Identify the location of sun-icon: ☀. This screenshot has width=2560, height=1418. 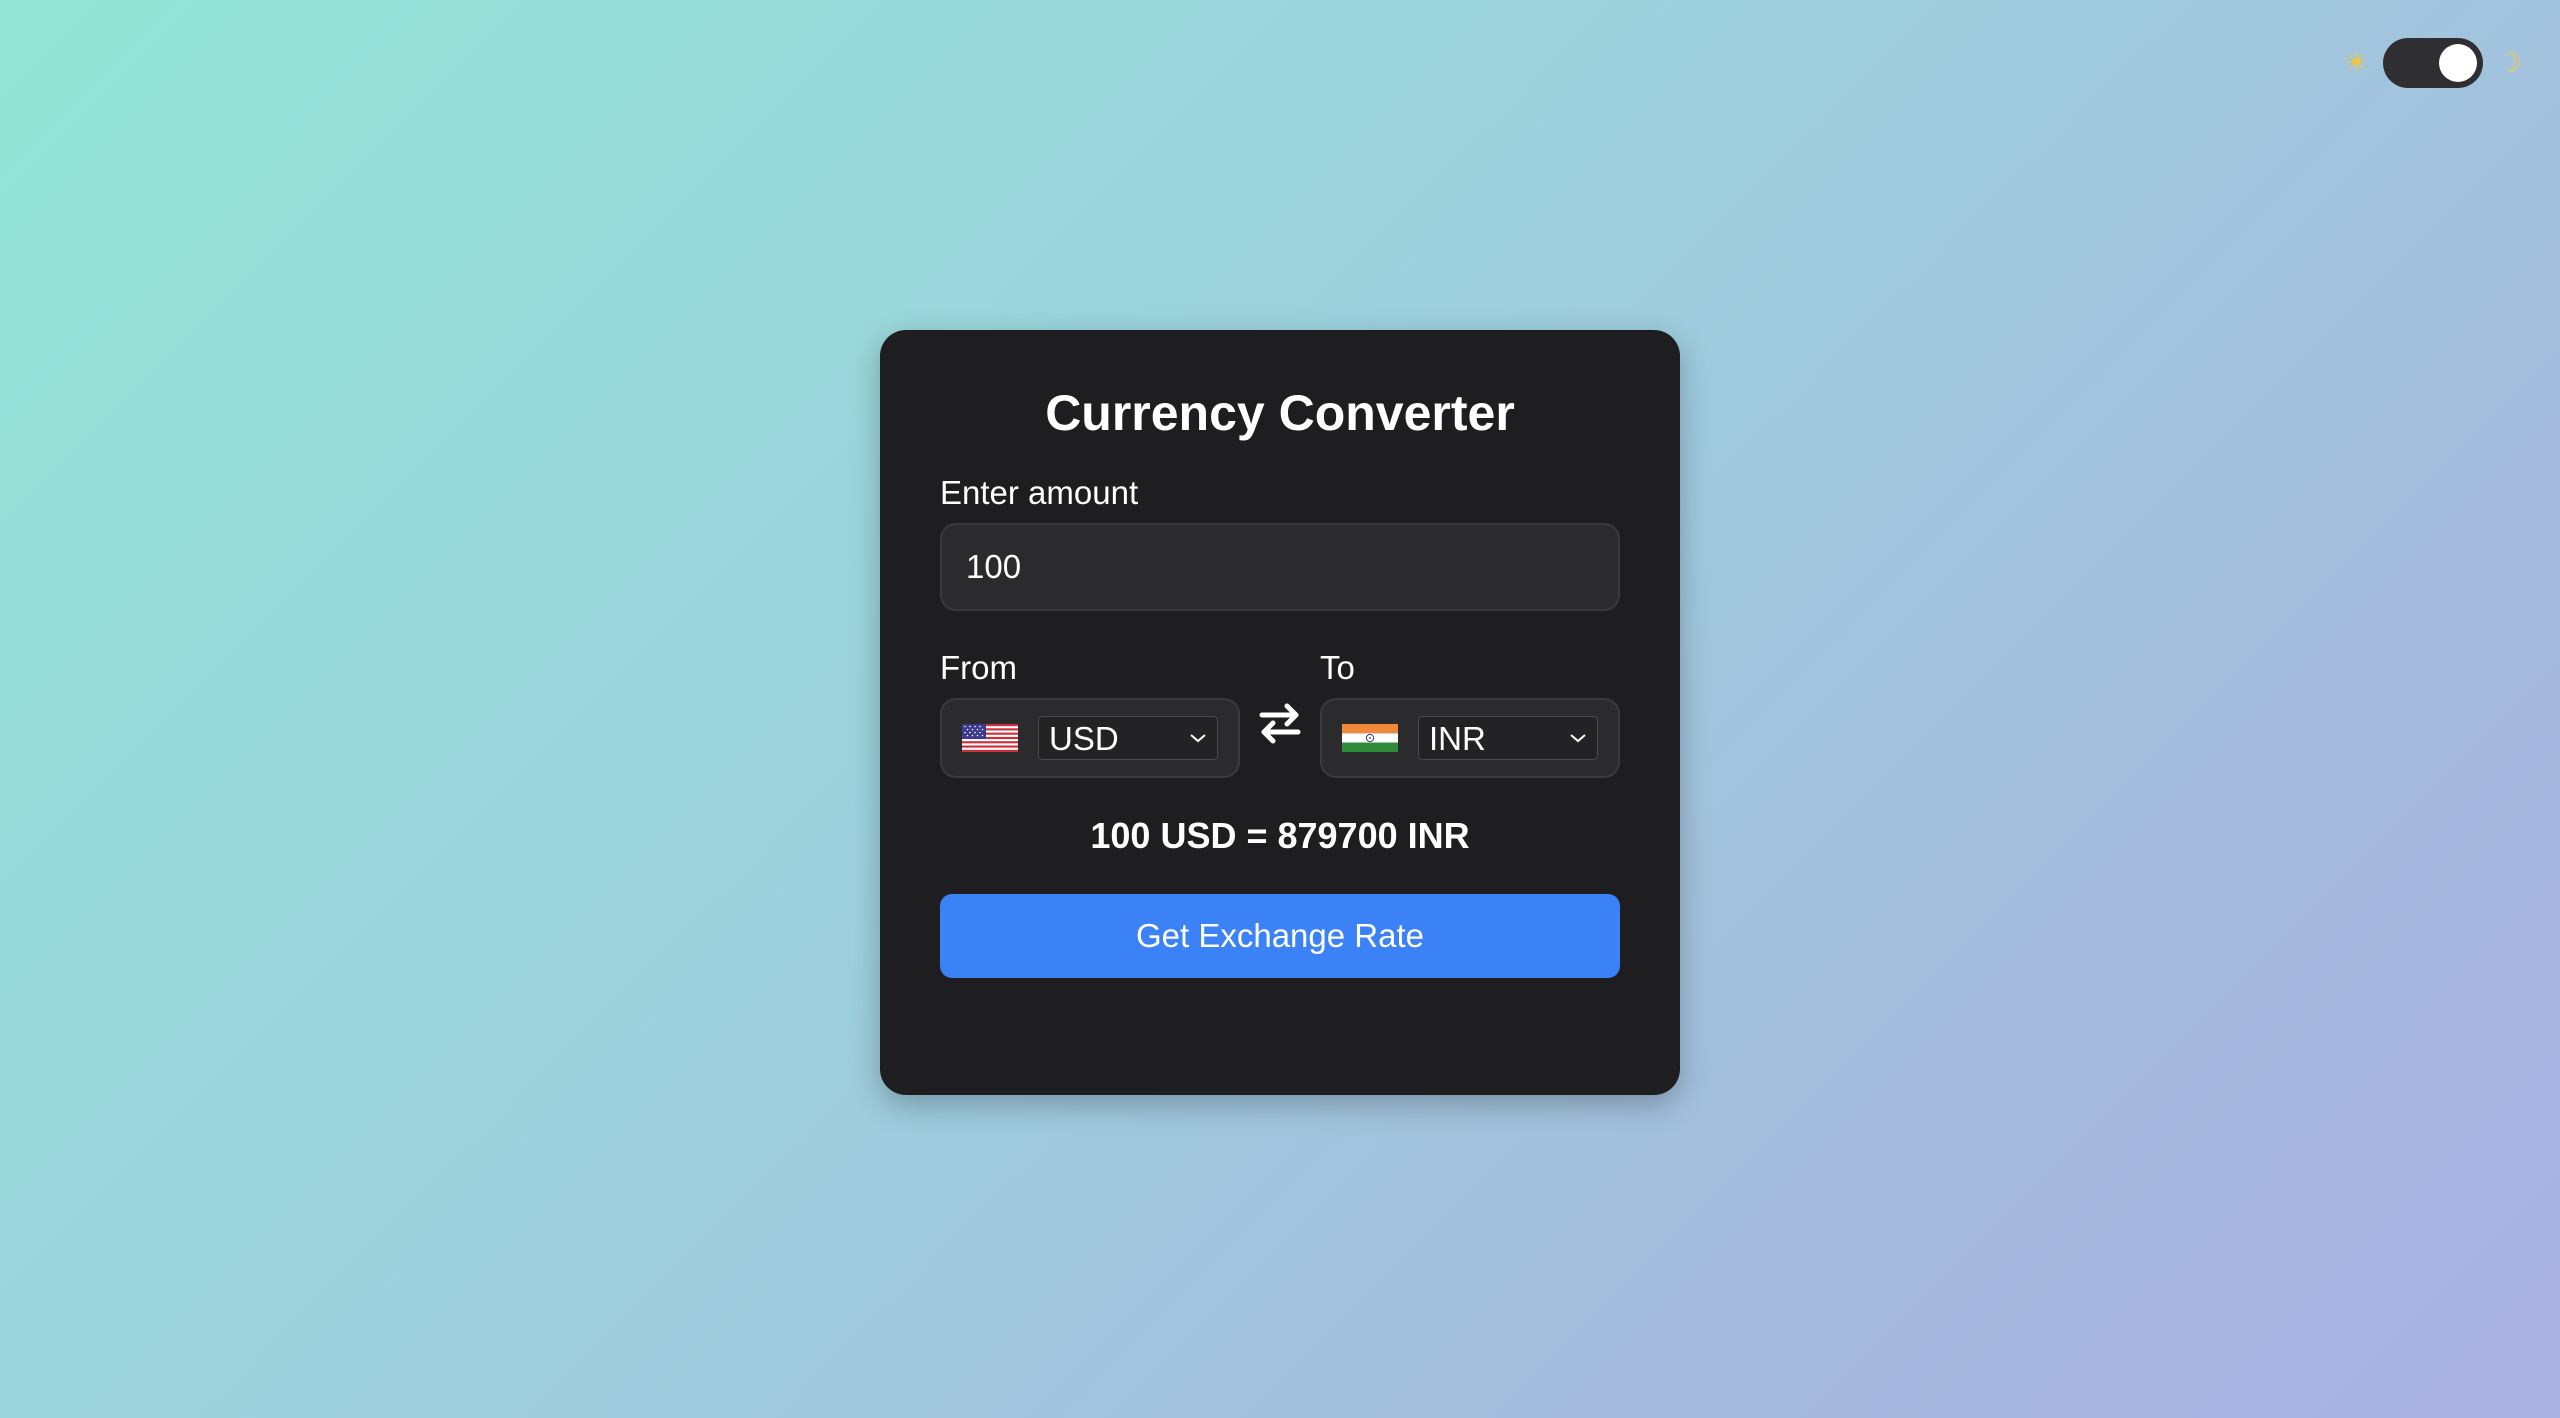
(2356, 62).